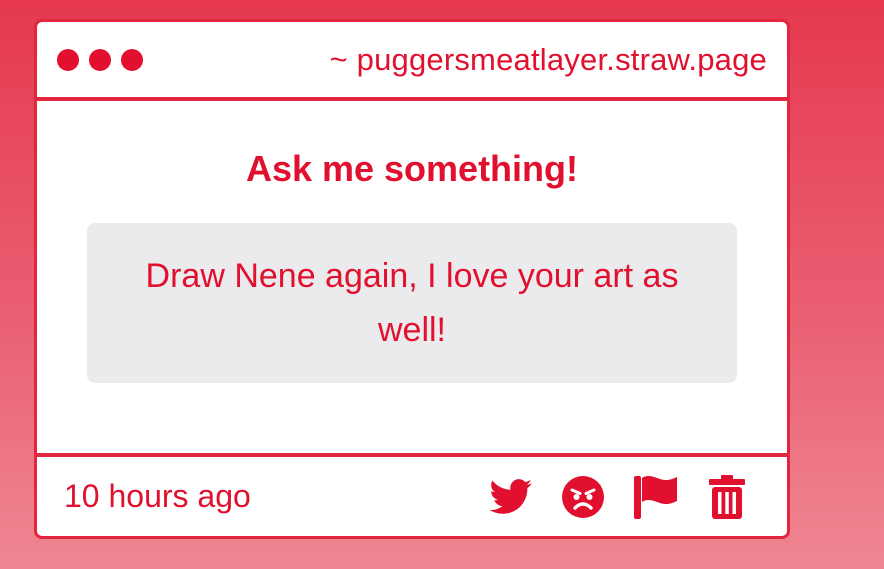 This screenshot has height=569, width=884. Describe the element at coordinates (548, 60) in the screenshot. I see `page-url: ~ puggersmeatlayer.straw.page` at that location.